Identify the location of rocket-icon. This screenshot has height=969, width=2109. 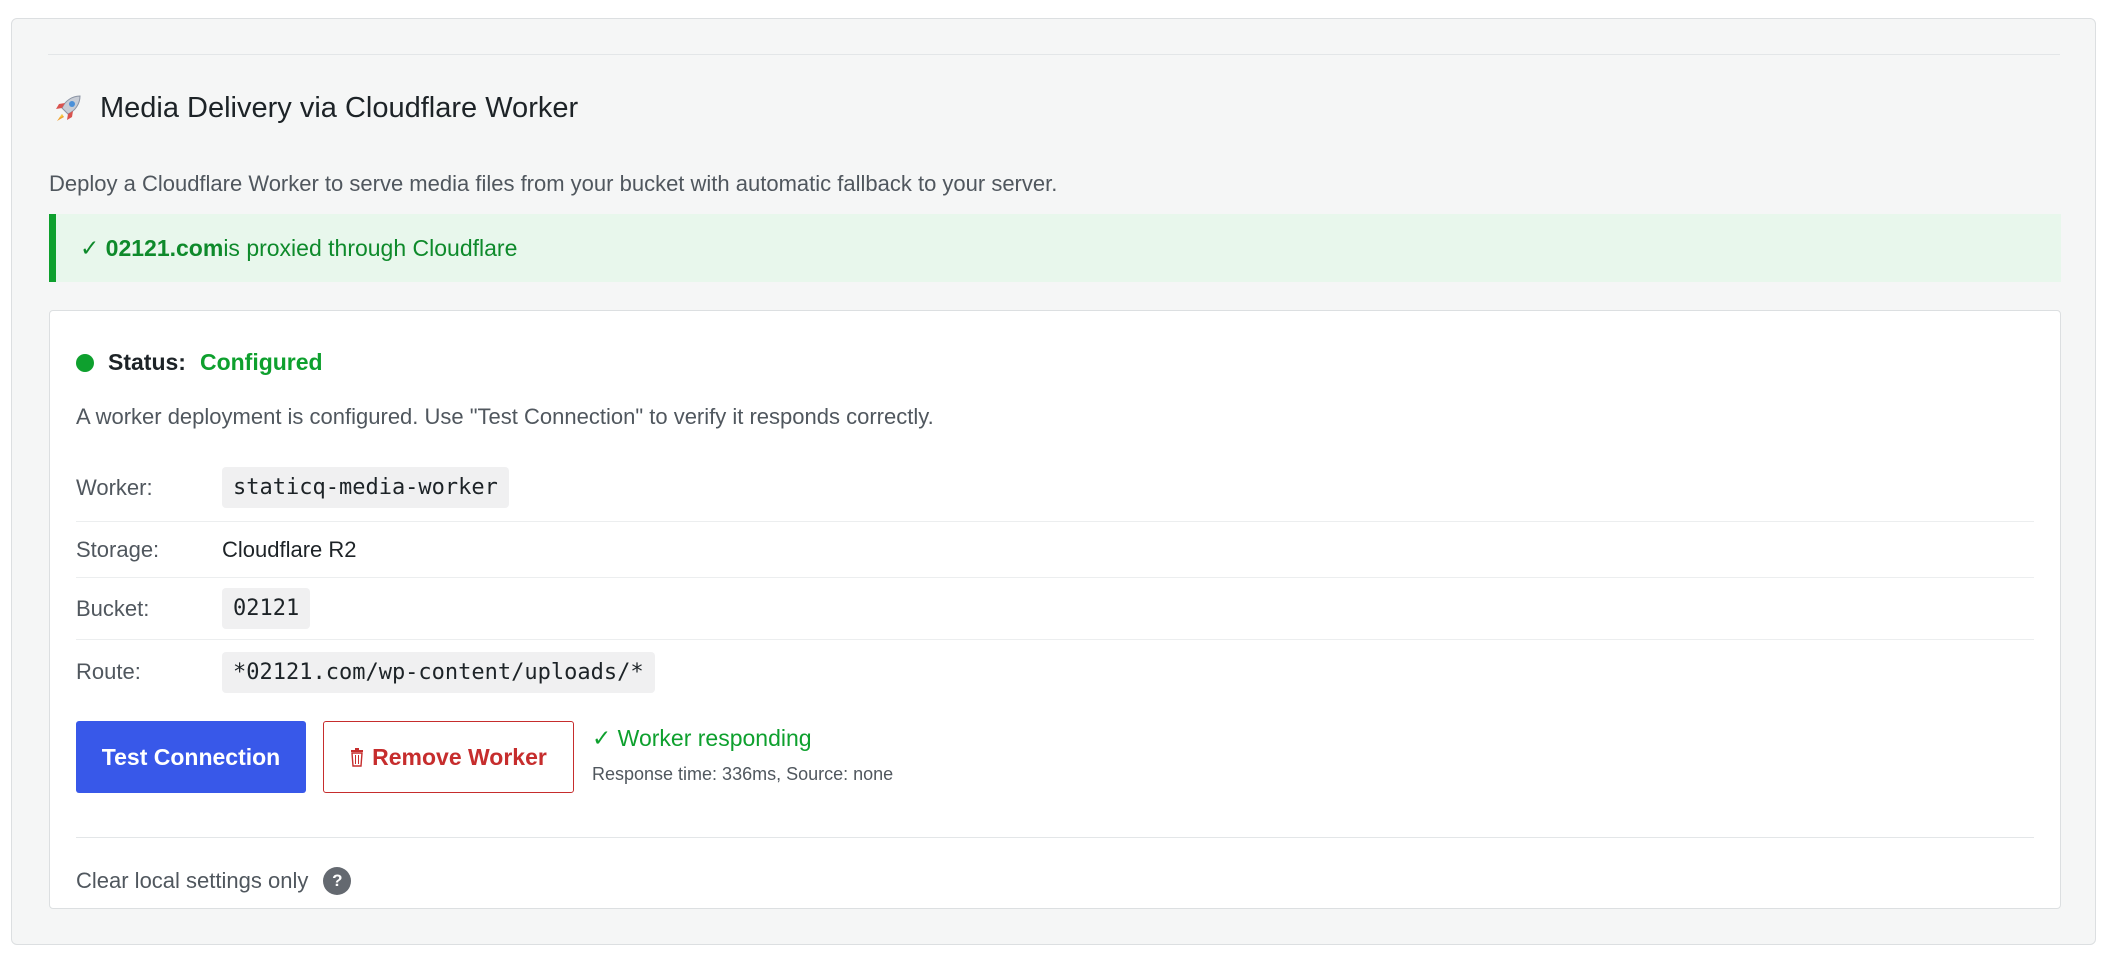
(68, 108).